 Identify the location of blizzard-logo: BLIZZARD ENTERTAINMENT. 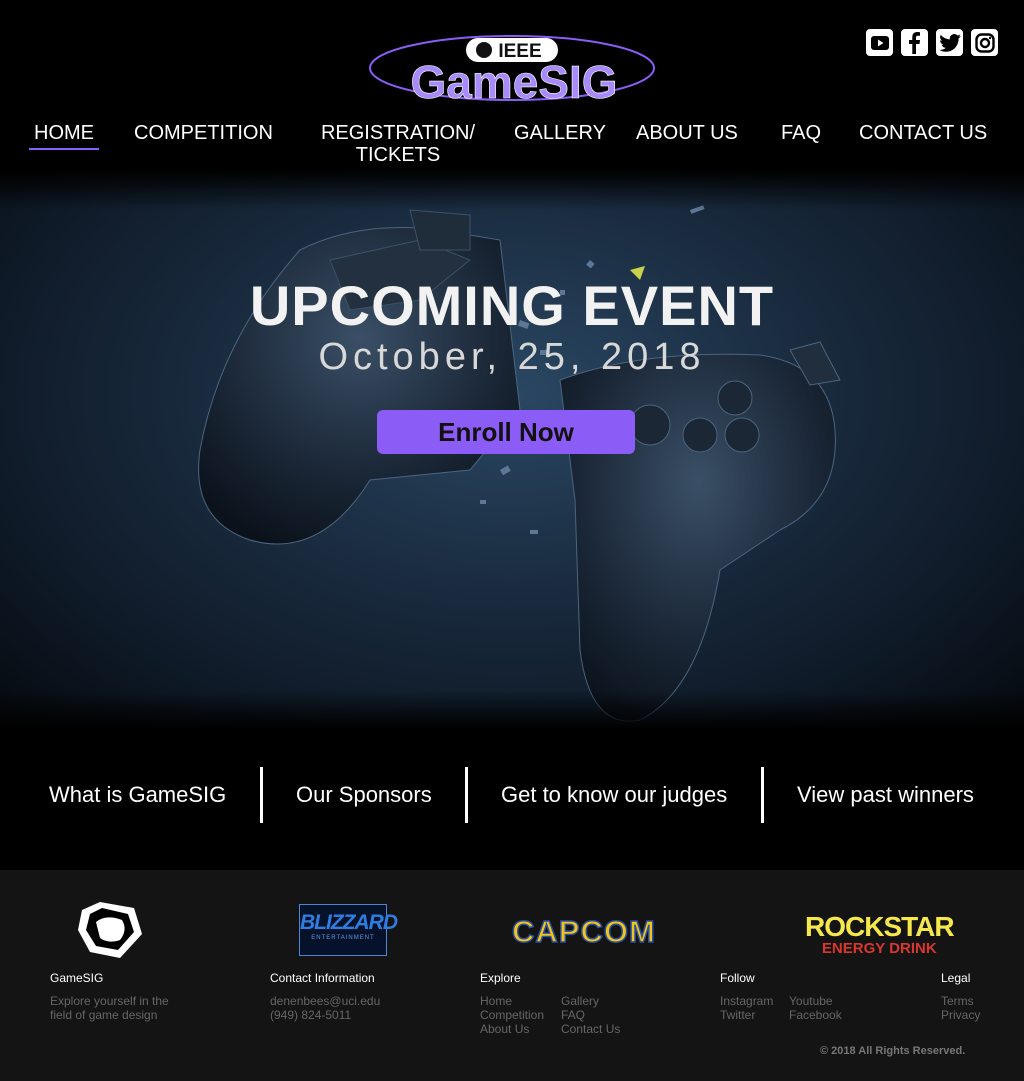
(348, 930).